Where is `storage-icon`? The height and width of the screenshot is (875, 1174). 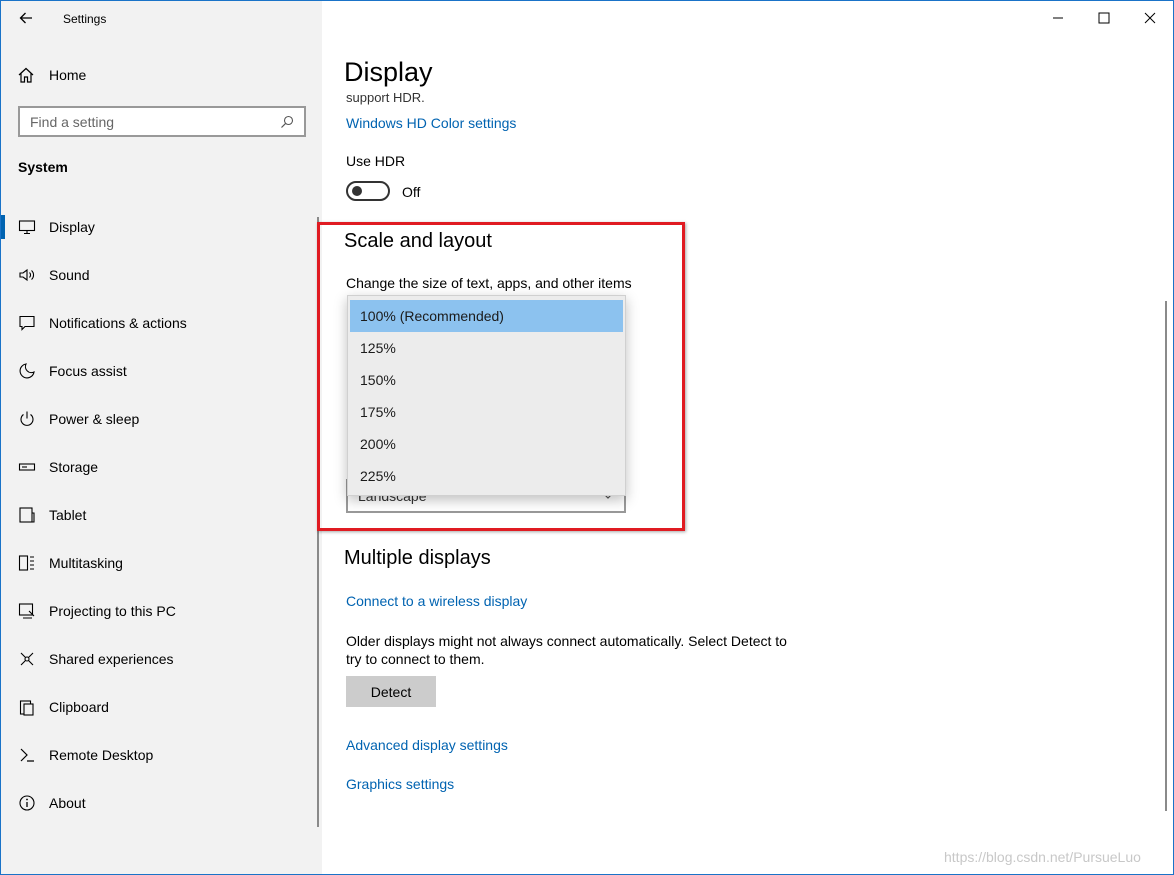
storage-icon is located at coordinates (27, 467).